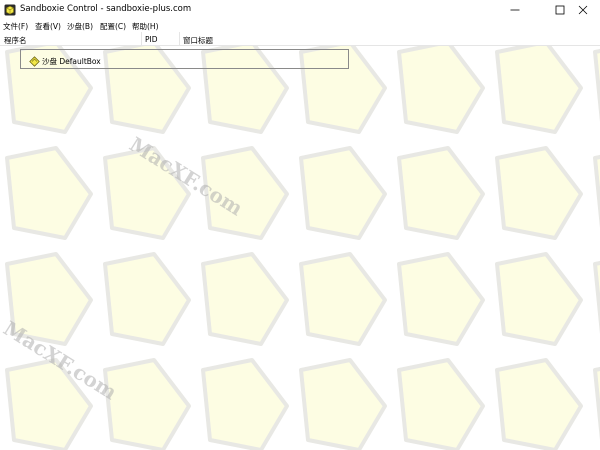 Image resolution: width=600 pixels, height=450 pixels. I want to click on column-pid: PID, so click(151, 39).